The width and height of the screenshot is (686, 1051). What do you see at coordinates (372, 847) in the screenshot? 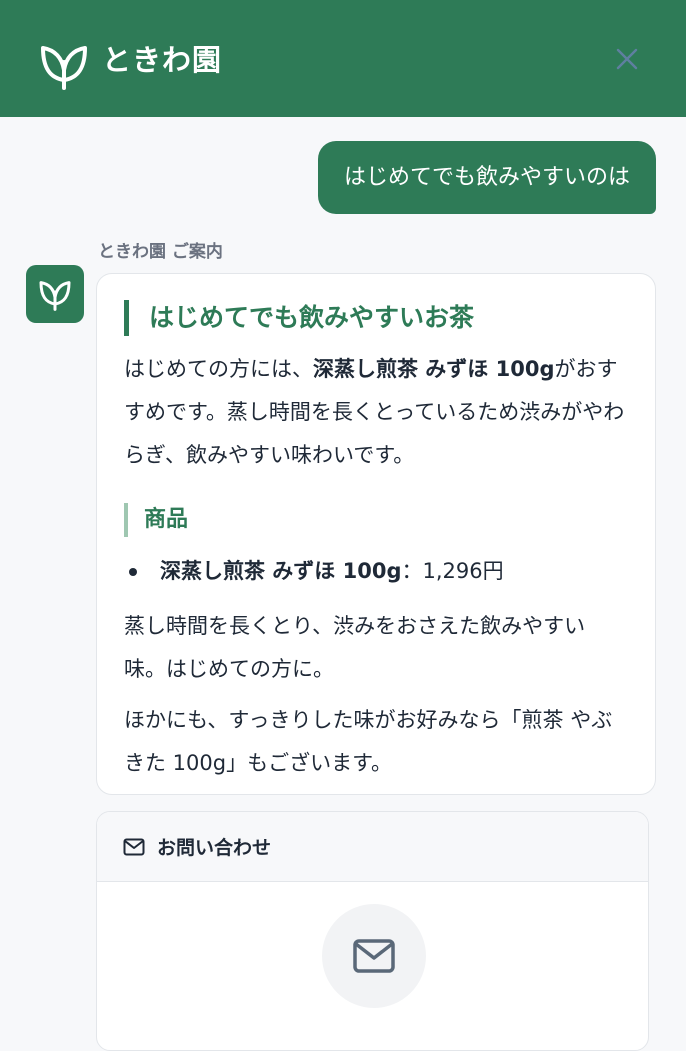
I see `contact-header: お問い合わせ` at bounding box center [372, 847].